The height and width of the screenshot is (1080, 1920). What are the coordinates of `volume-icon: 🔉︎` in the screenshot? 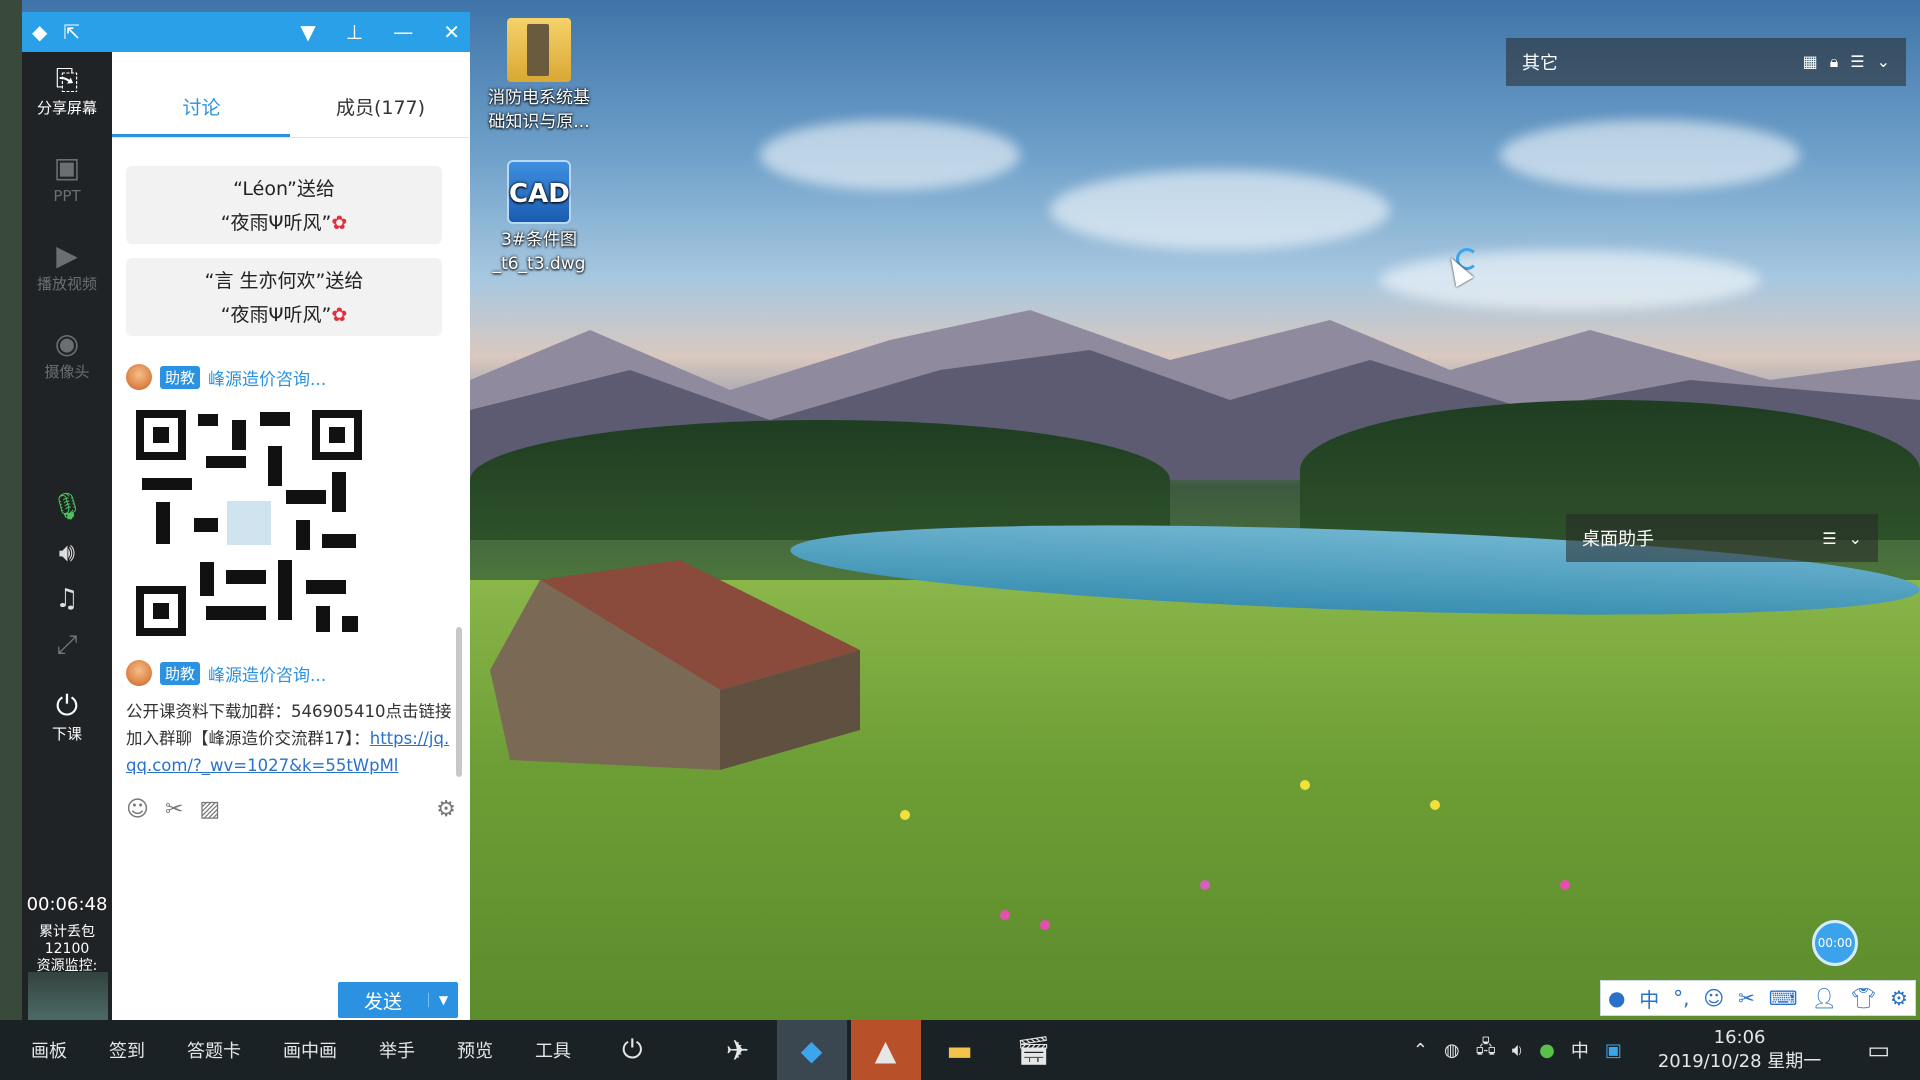 It's located at (1517, 1050).